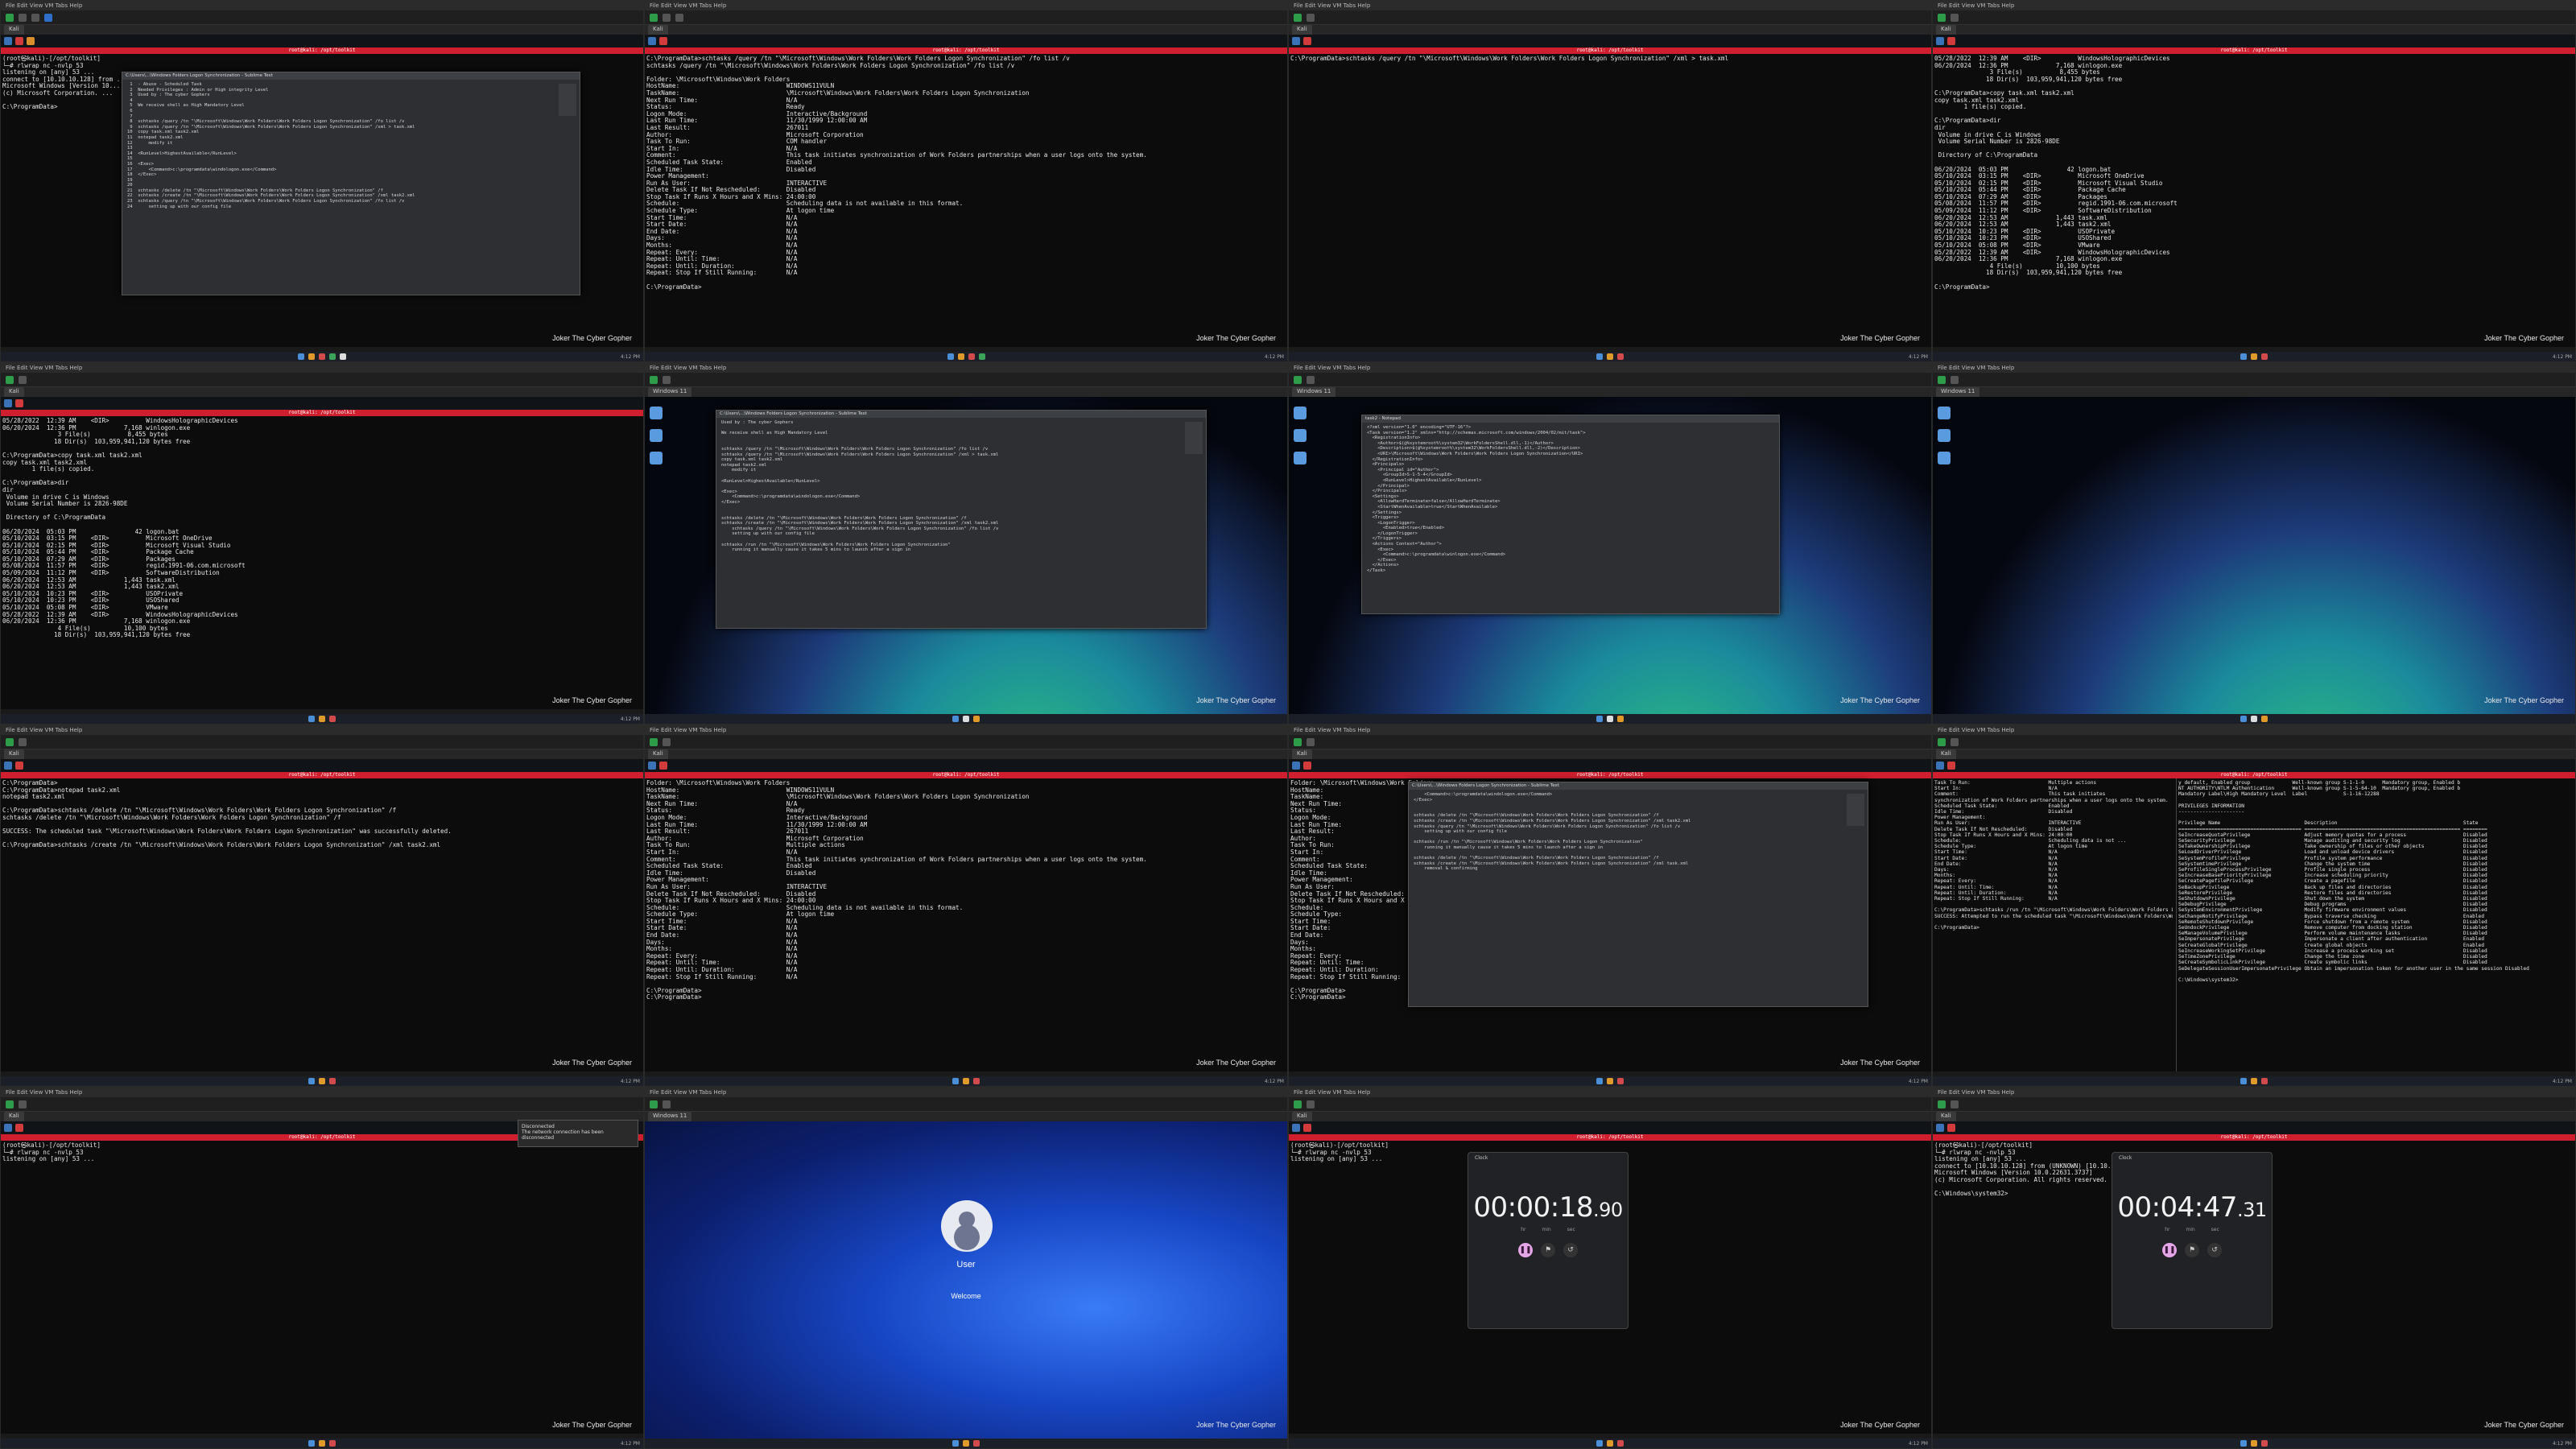  I want to click on reset-button: ↺, so click(2214, 1250).